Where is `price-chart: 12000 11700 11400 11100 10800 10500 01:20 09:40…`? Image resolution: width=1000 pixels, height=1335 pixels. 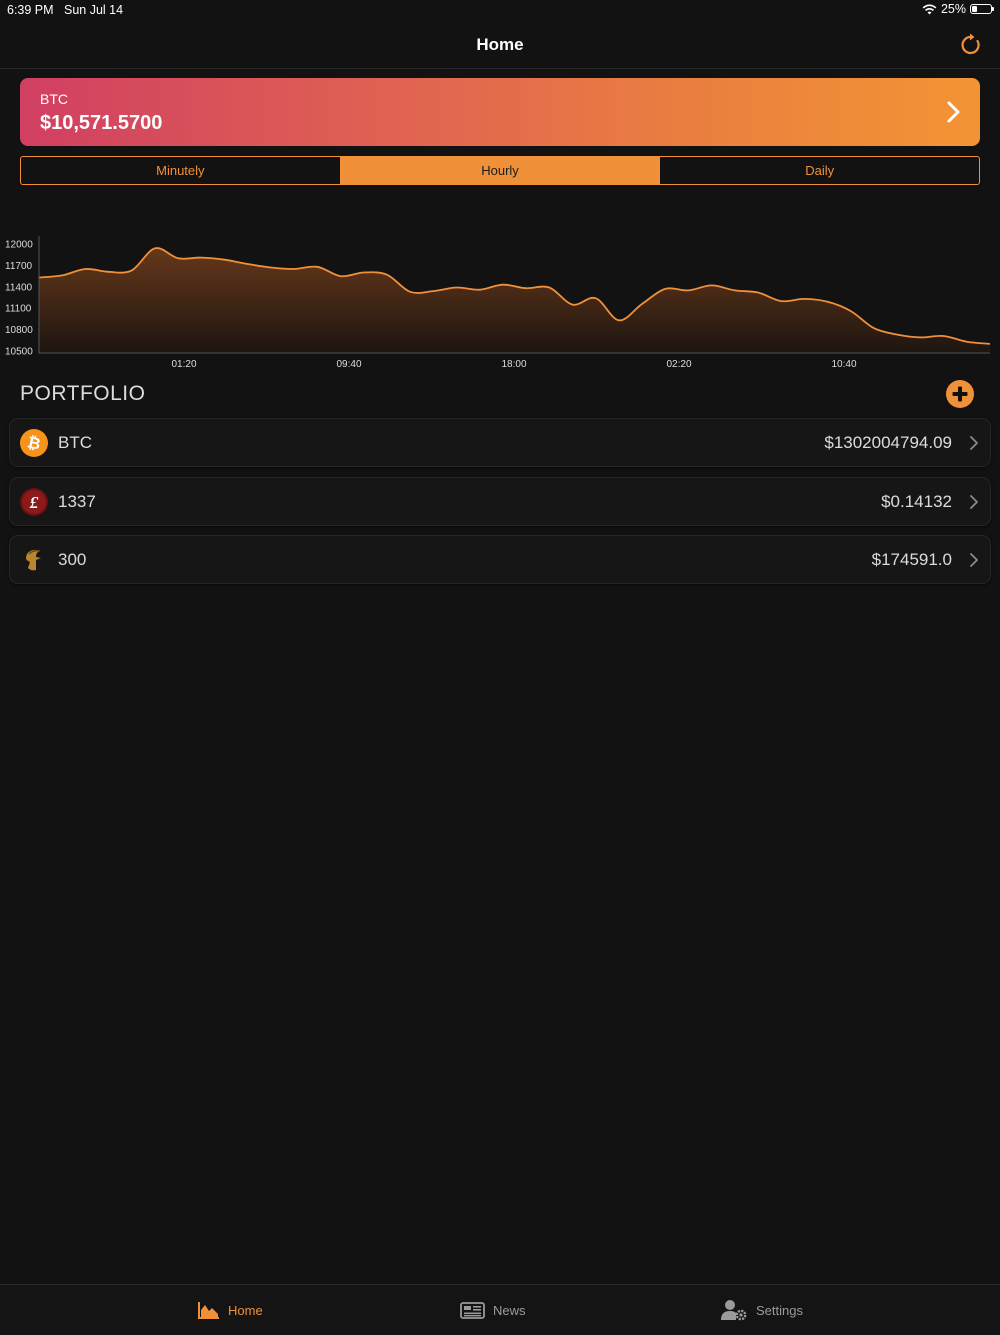 price-chart: 12000 11700 11400 11100 10800 10500 01:20 09:40… is located at coordinates (498, 303).